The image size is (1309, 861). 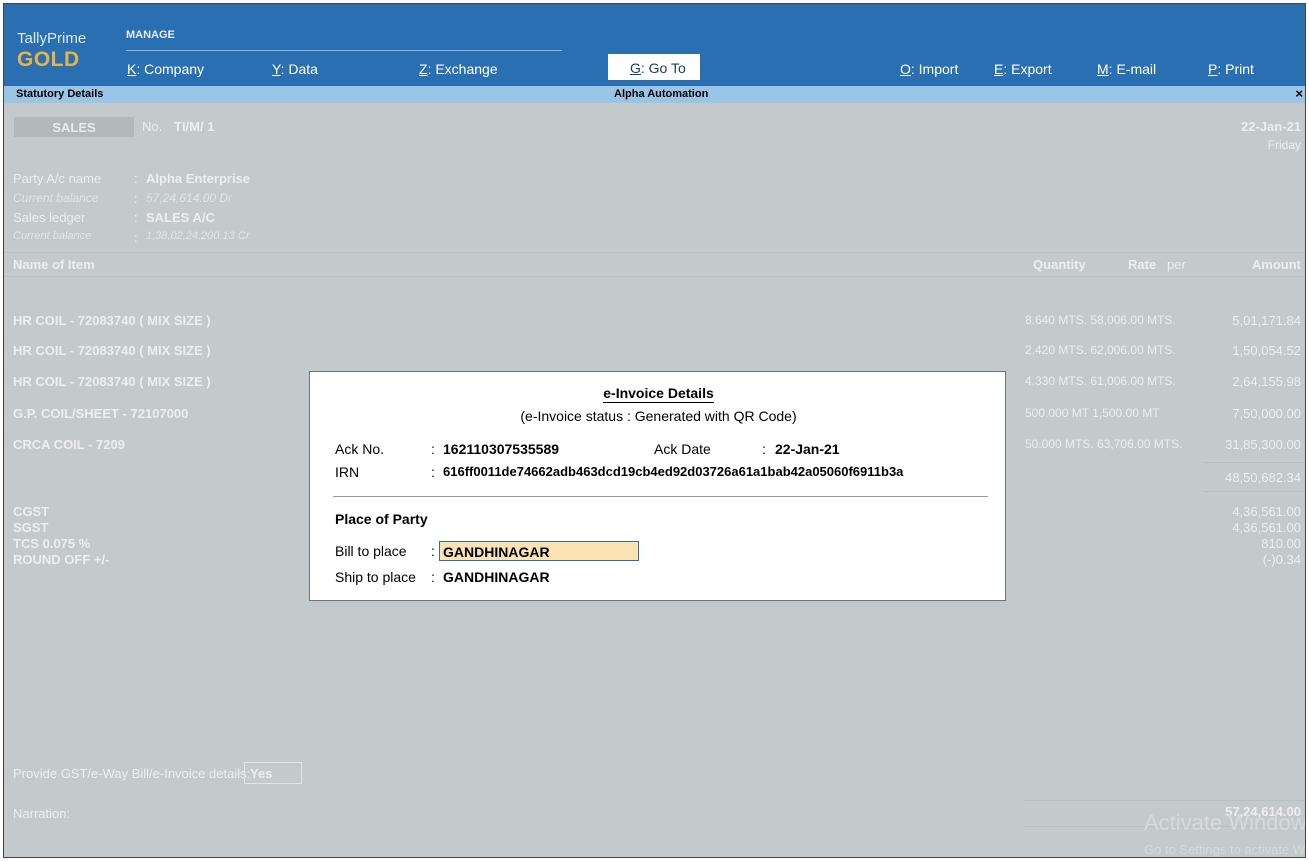 I want to click on brand-edition: GOLD, so click(x=48, y=59).